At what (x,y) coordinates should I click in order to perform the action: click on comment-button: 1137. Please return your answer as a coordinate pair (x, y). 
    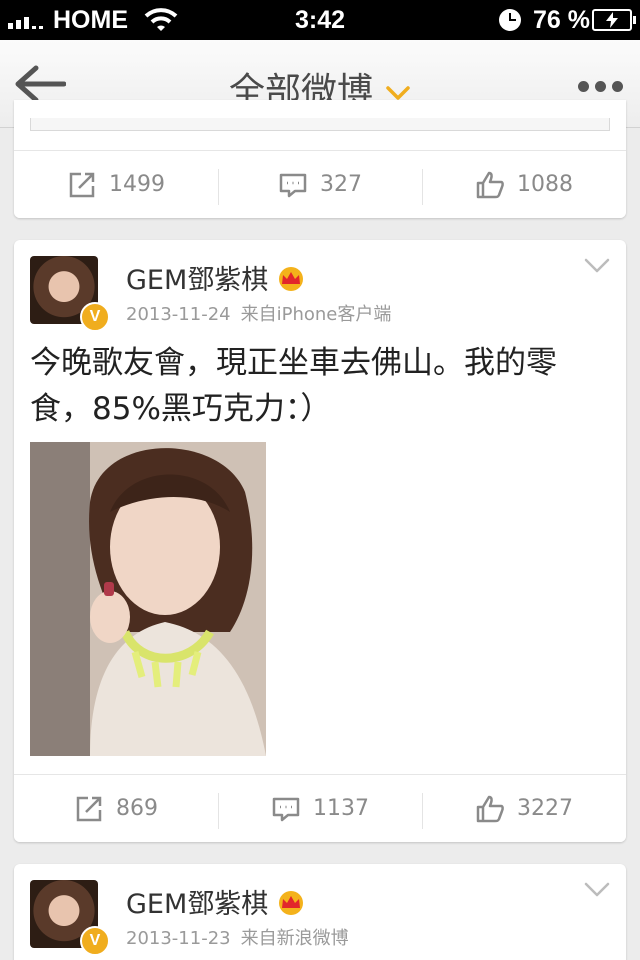
    Looking at the image, I should click on (320, 808).